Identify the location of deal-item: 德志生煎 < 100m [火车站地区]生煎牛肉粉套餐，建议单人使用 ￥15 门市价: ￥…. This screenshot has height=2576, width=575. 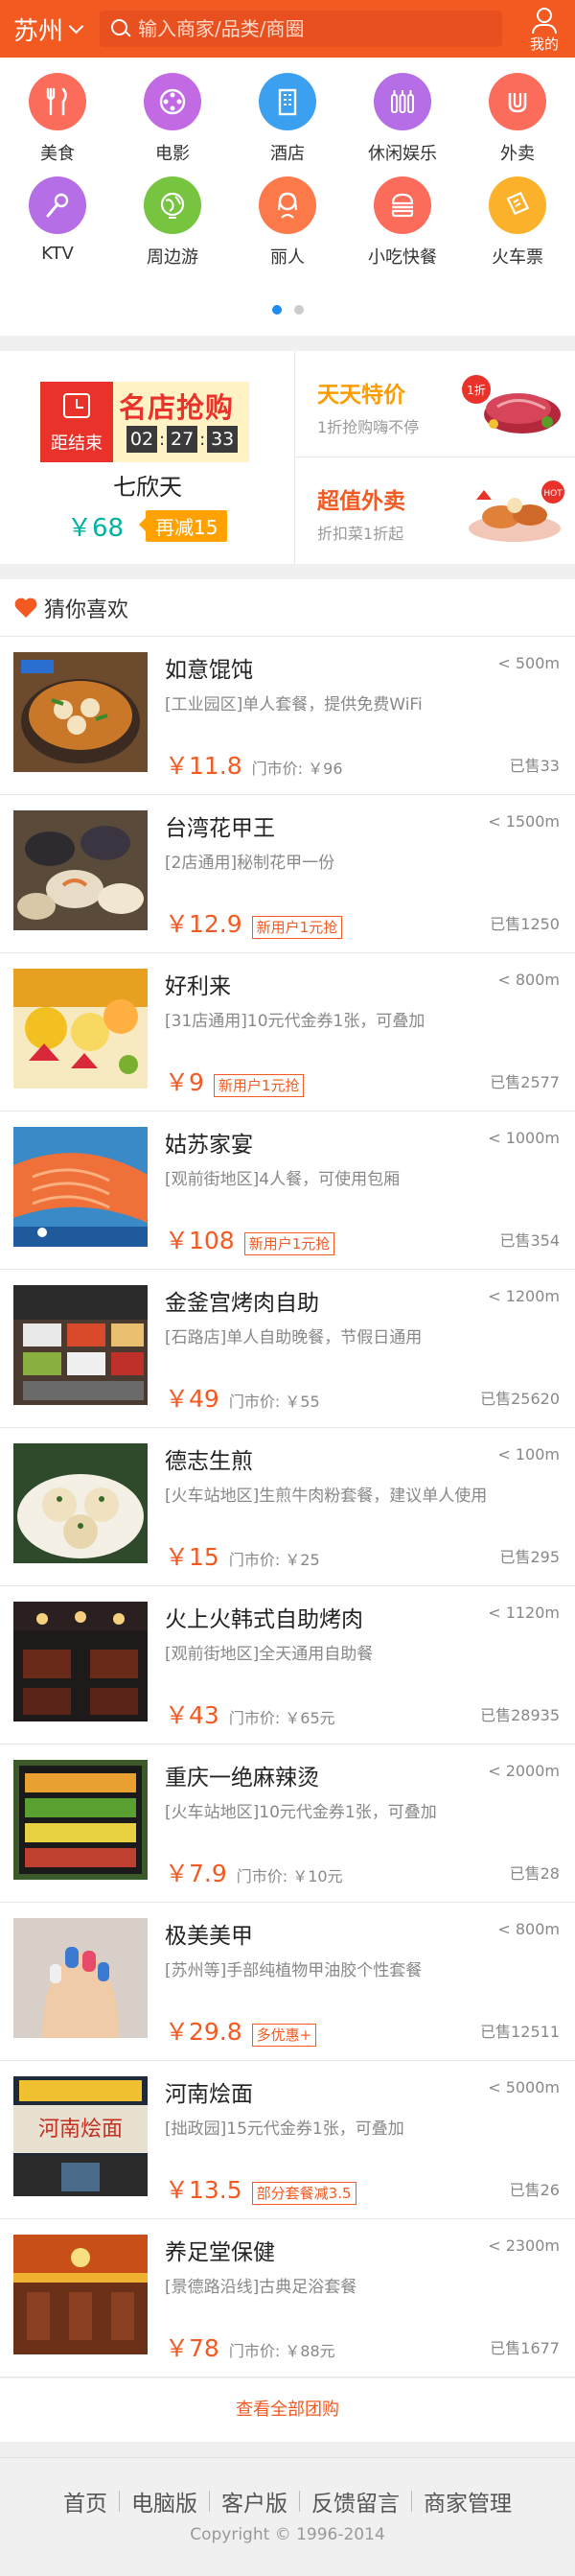
(287, 1507).